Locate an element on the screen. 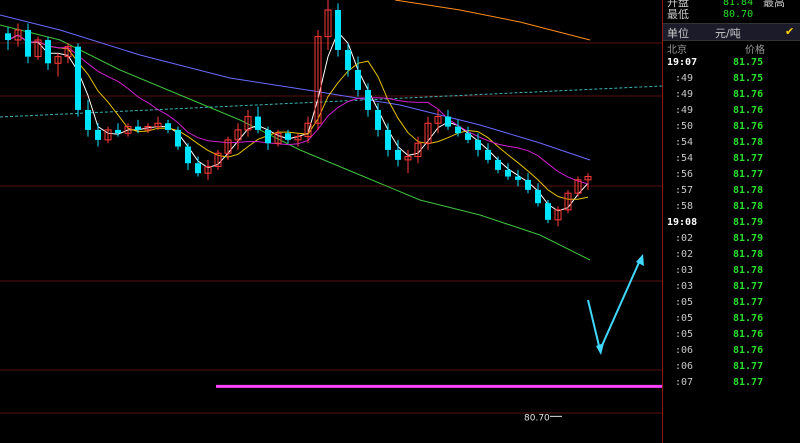 The width and height of the screenshot is (800, 443). ma-line-orange is located at coordinates (492, 20).